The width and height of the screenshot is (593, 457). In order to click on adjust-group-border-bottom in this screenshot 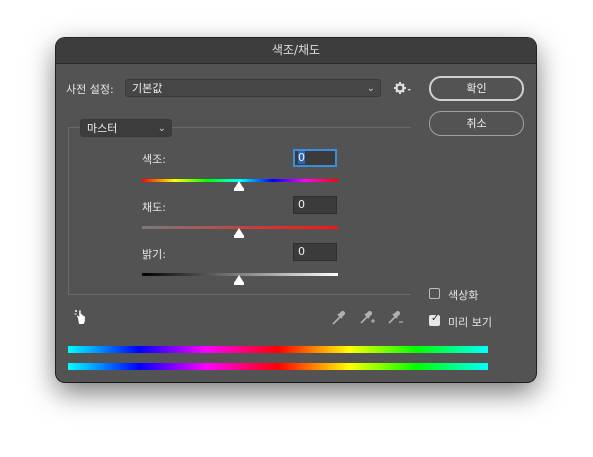, I will do `click(239, 294)`.